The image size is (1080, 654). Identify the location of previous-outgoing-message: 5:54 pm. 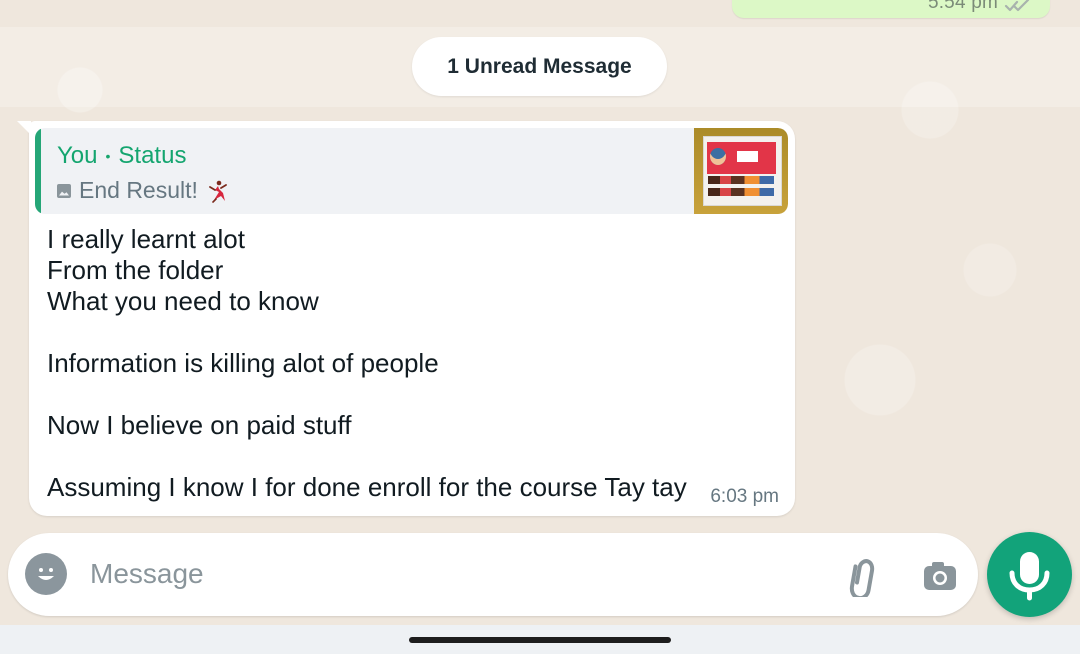
(891, 9).